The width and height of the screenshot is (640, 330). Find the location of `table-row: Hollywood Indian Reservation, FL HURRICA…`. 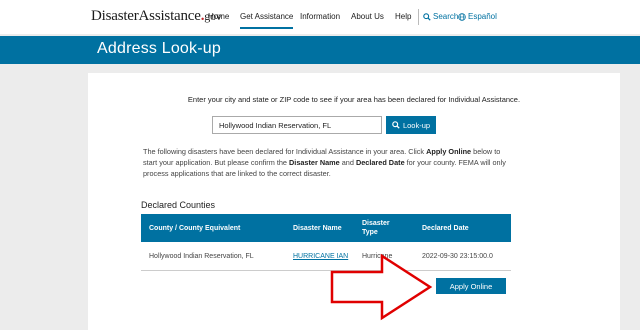

table-row: Hollywood Indian Reservation, FL HURRICA… is located at coordinates (326, 256).